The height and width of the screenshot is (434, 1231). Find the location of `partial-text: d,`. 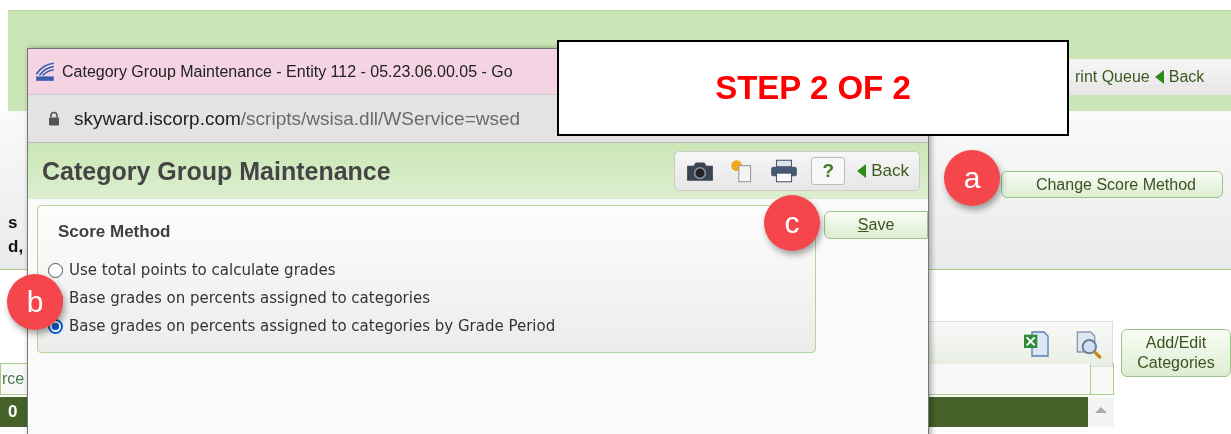

partial-text: d, is located at coordinates (16, 247).